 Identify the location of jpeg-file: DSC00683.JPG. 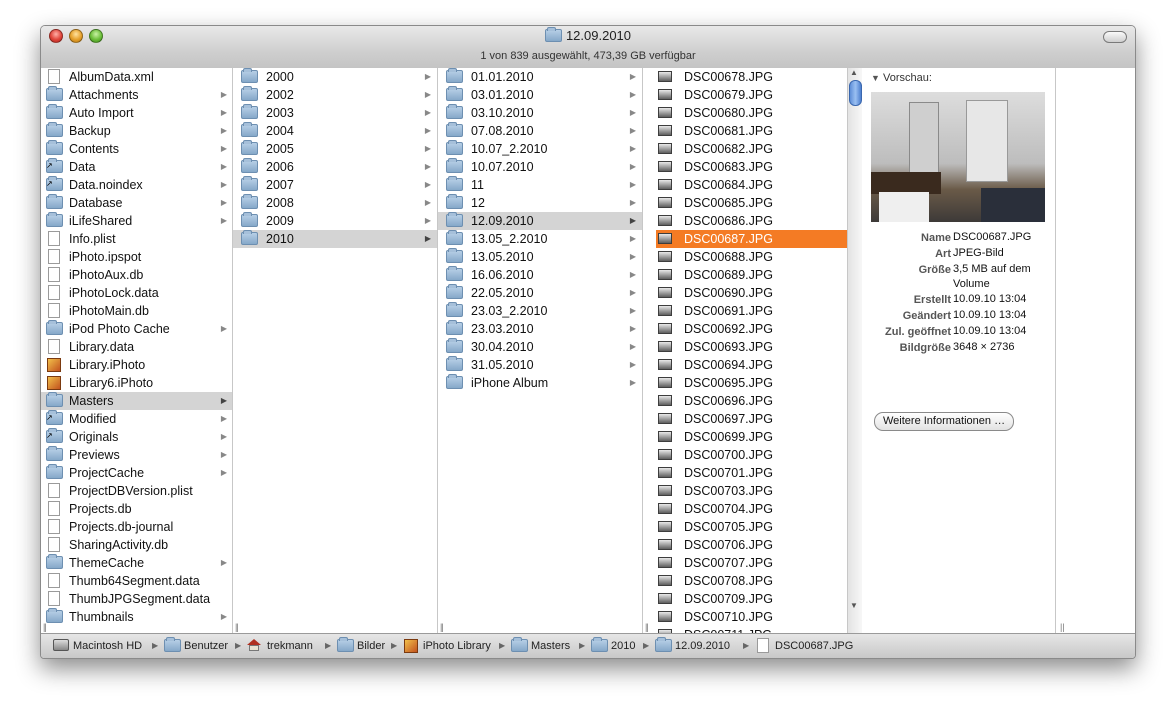
(745, 167).